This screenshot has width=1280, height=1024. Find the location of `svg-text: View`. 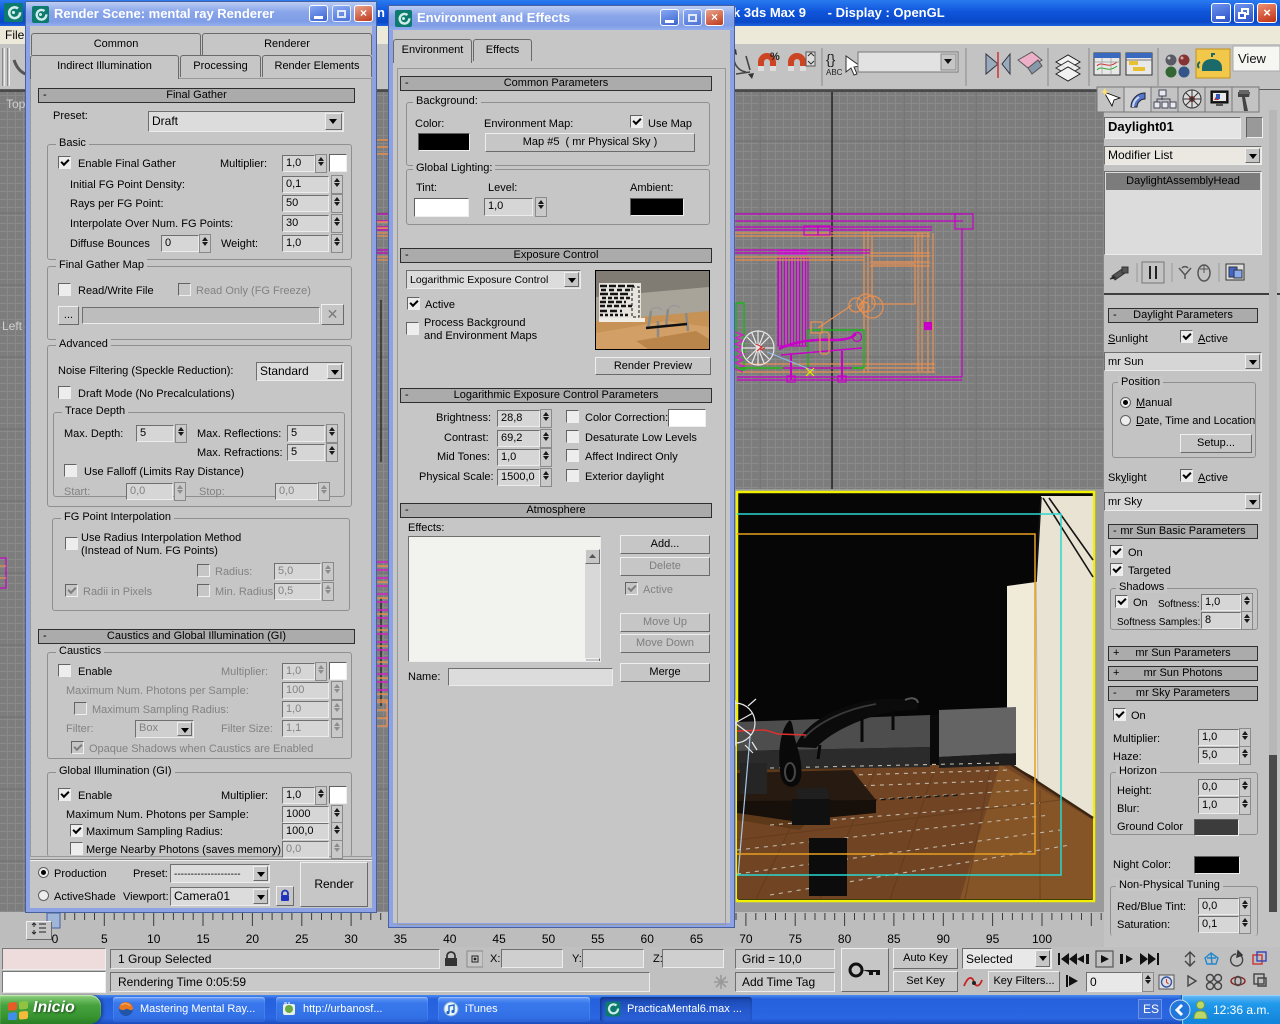

svg-text: View is located at coordinates (1252, 58).